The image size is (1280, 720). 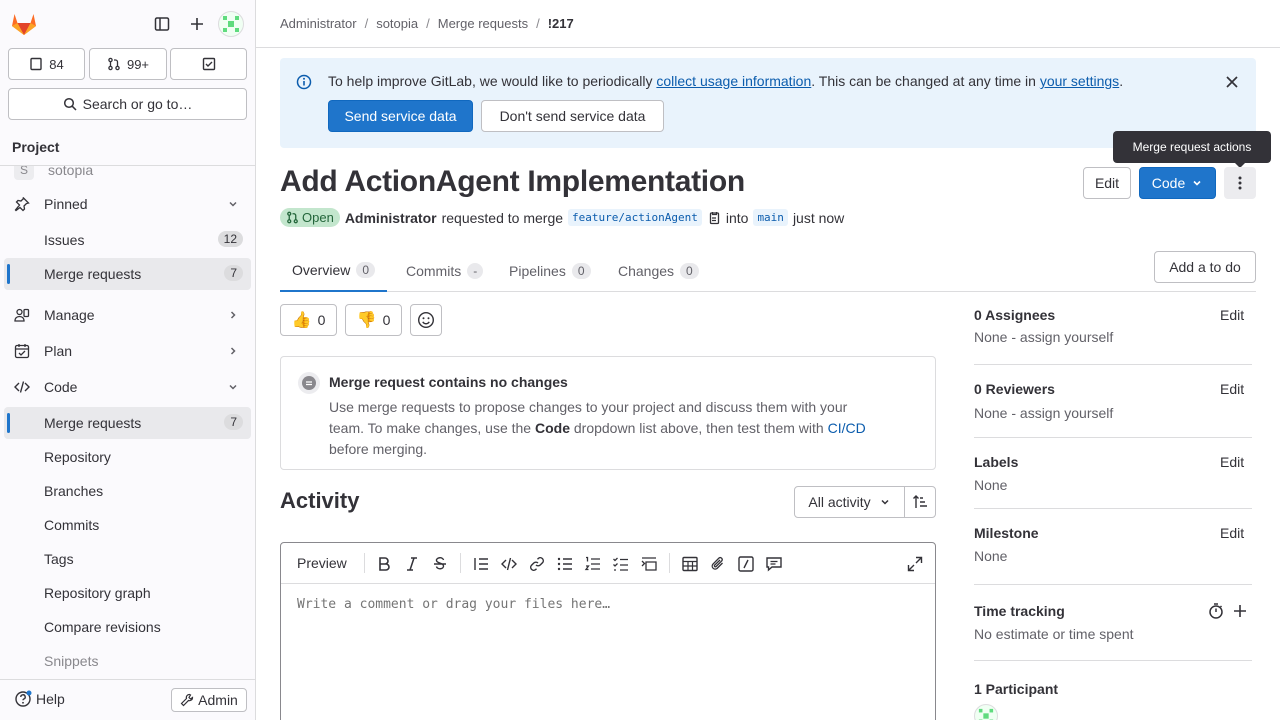 I want to click on wrench-icon, so click(x=187, y=700).